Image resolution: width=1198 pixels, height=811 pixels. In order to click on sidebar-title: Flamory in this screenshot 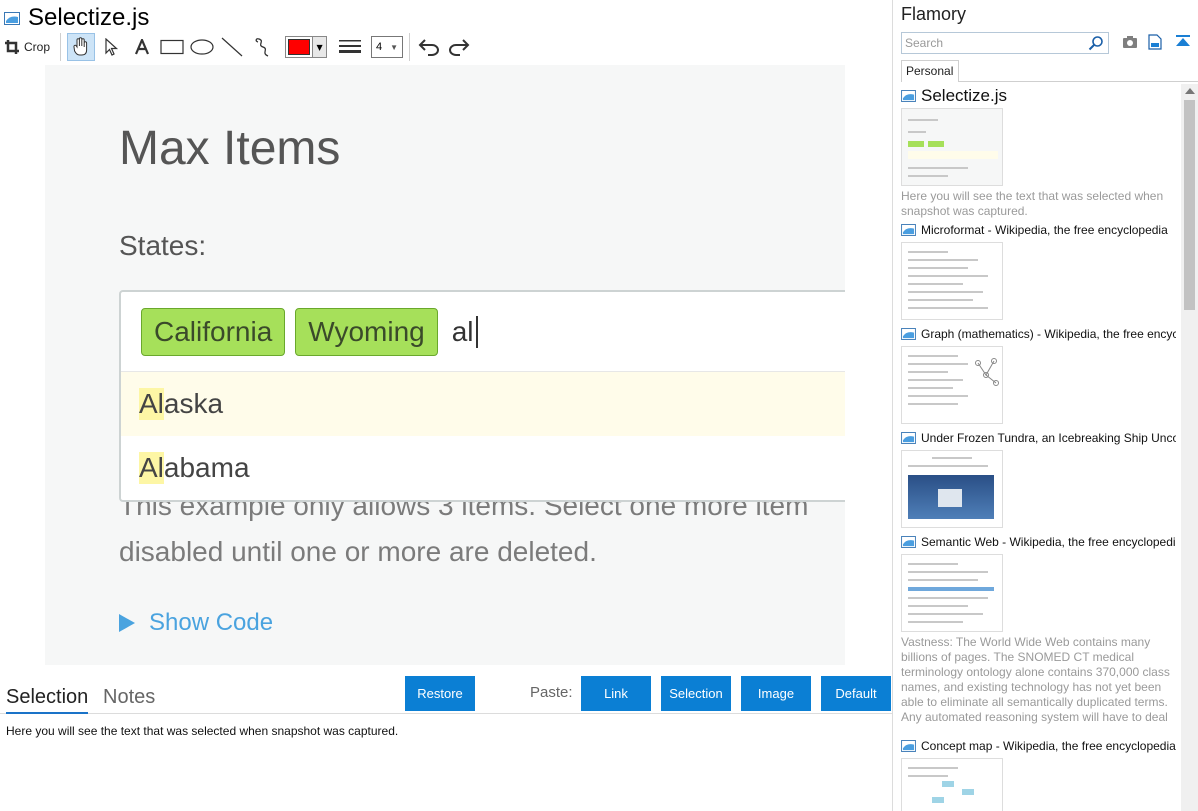, I will do `click(934, 14)`.